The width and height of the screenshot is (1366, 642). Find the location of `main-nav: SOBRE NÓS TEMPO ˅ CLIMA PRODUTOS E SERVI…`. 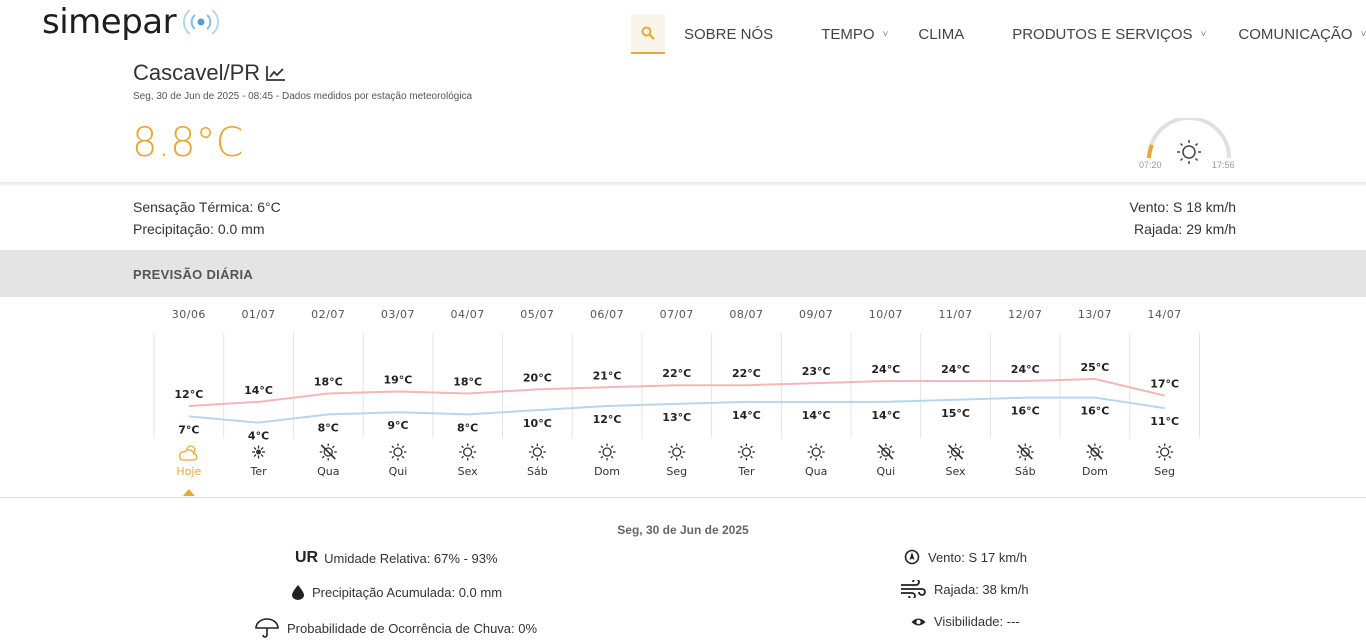

main-nav: SOBRE NÓS TEMPO ˅ CLIMA PRODUTOS E SERVI… is located at coordinates (998, 34).